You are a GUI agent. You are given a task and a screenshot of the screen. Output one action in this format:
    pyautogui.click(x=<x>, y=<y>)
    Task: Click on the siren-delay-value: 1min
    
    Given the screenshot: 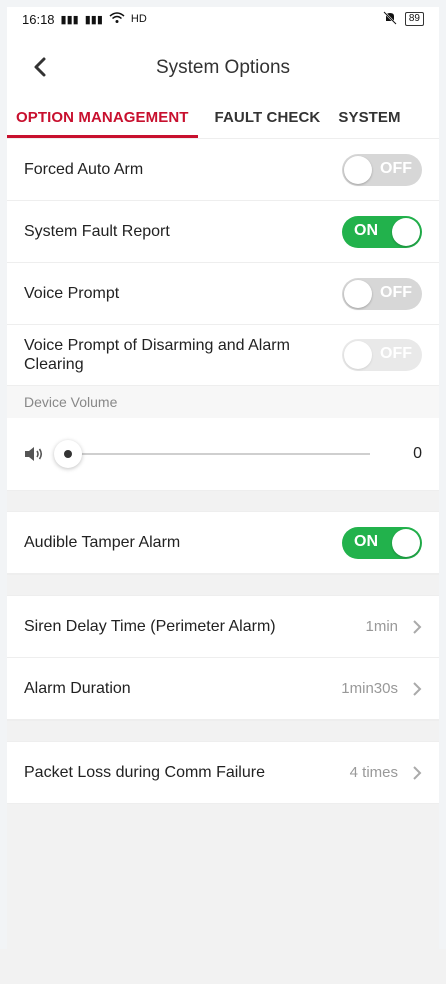 What is the action you would take?
    pyautogui.click(x=381, y=626)
    